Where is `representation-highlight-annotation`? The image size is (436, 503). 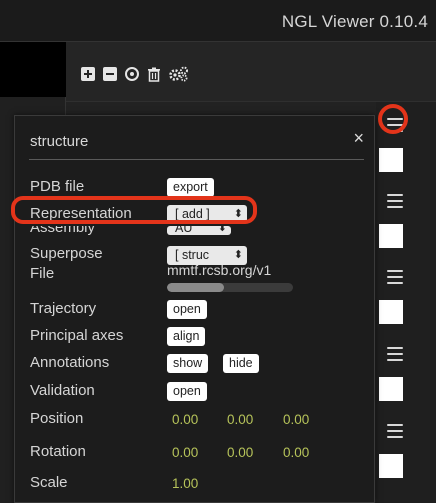 representation-highlight-annotation is located at coordinates (134, 210).